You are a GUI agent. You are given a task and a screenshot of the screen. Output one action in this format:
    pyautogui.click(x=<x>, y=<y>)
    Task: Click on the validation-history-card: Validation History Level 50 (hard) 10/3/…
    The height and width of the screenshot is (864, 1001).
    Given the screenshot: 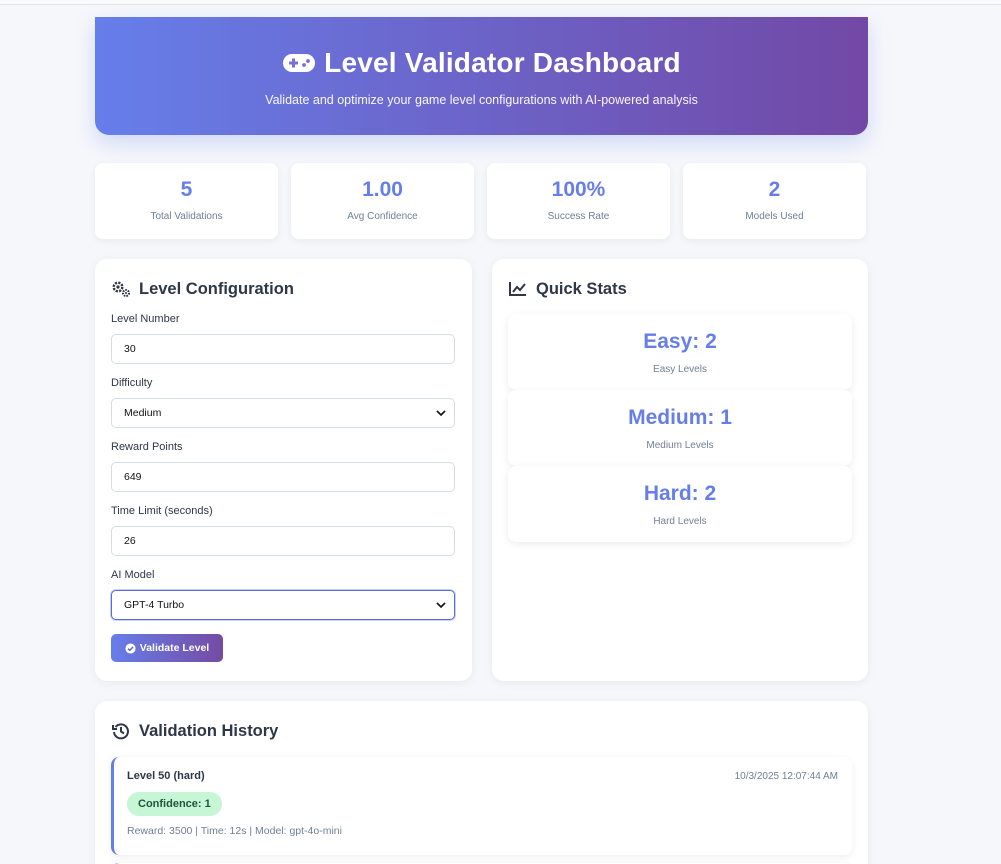 What is the action you would take?
    pyautogui.click(x=481, y=782)
    